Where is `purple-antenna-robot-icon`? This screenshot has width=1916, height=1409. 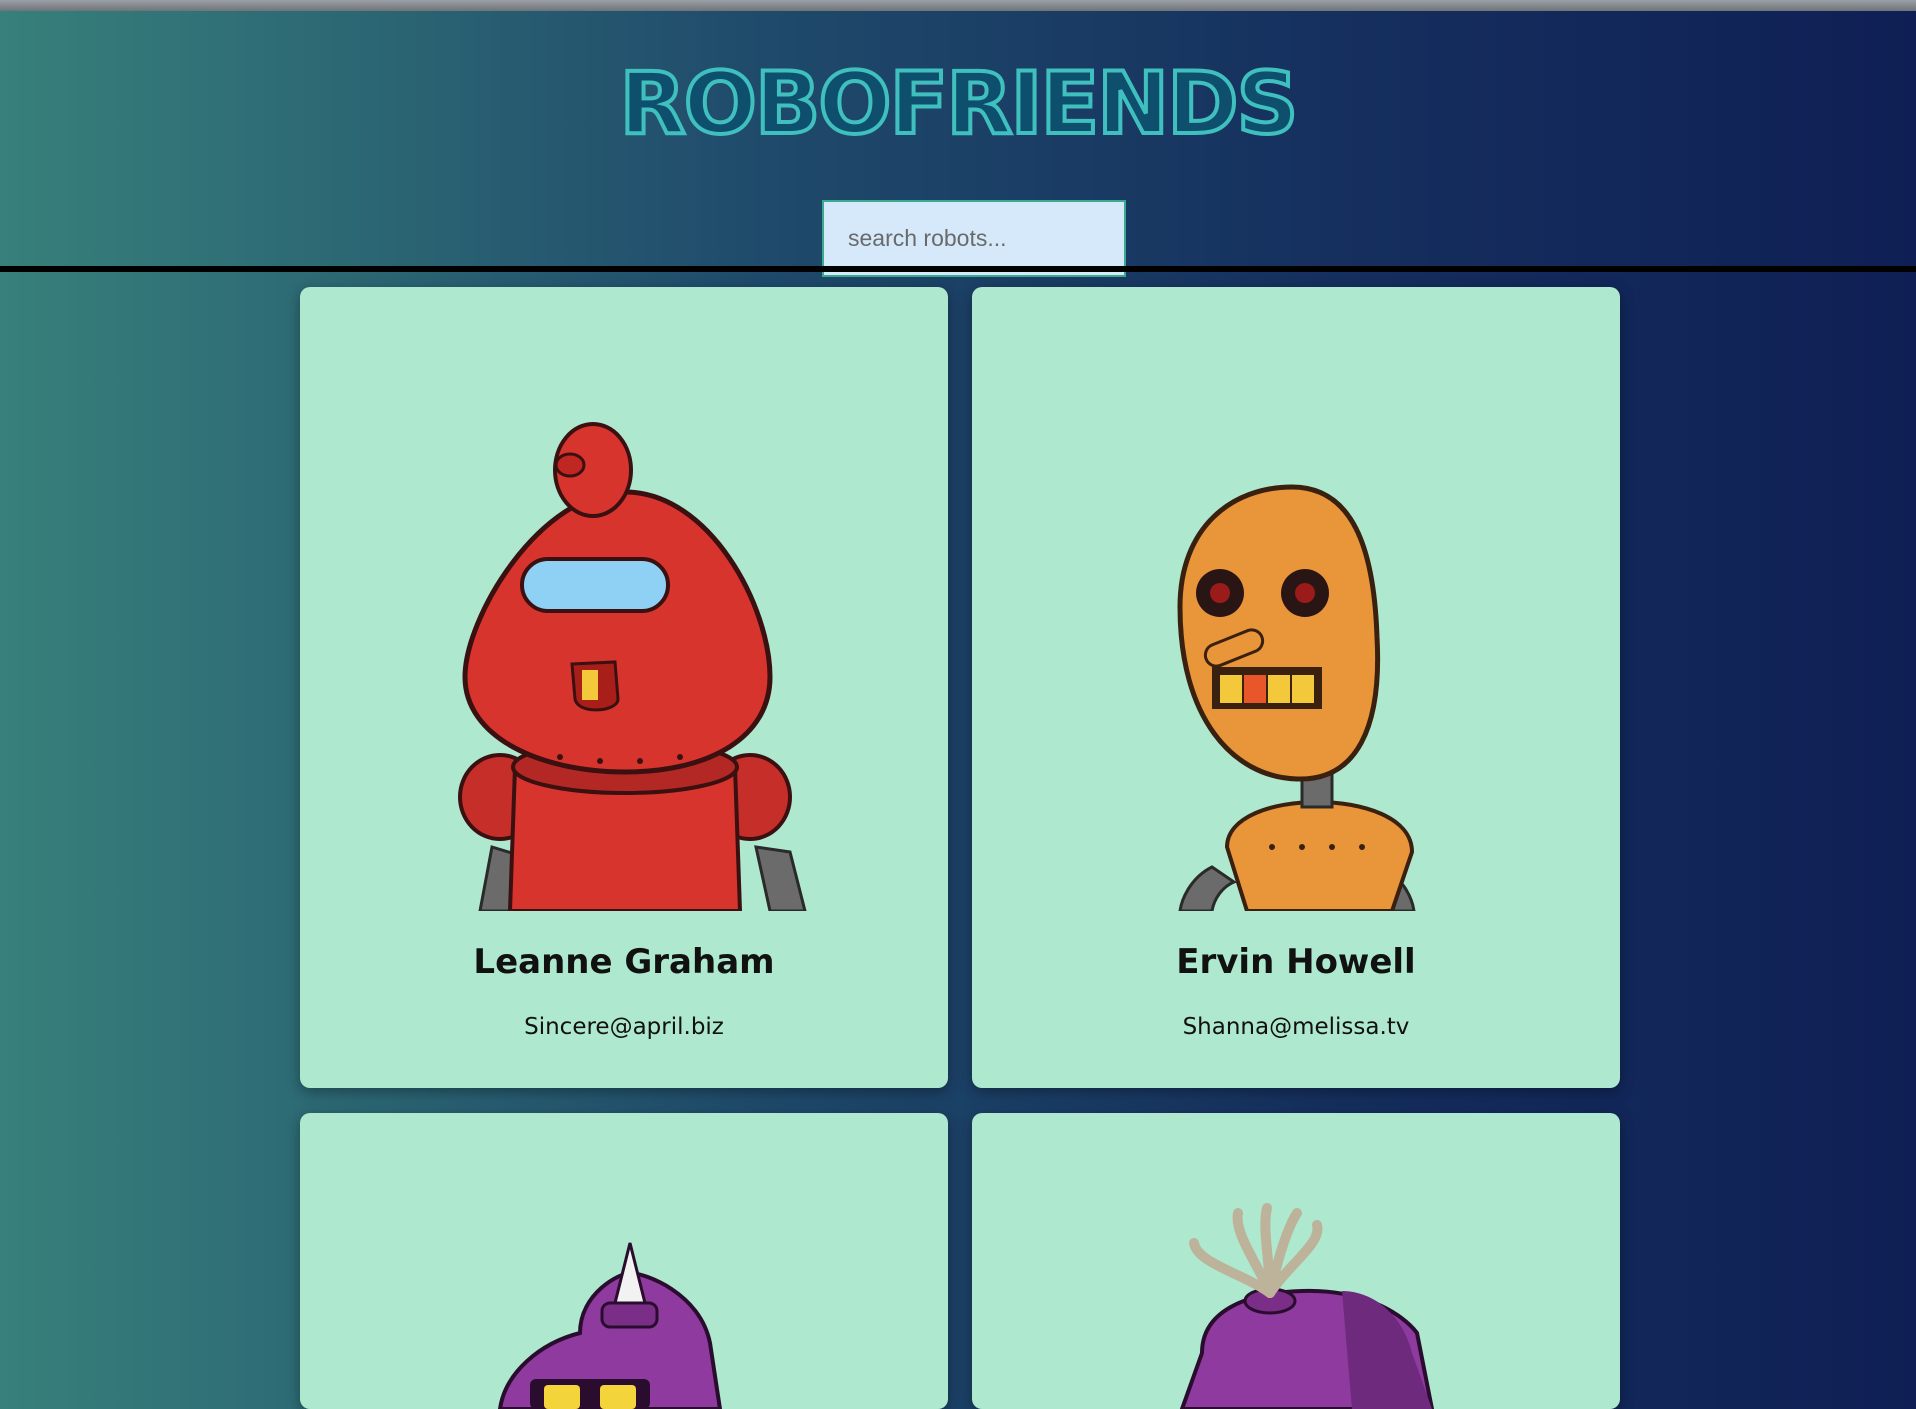
purple-antenna-robot-icon is located at coordinates (1307, 1306).